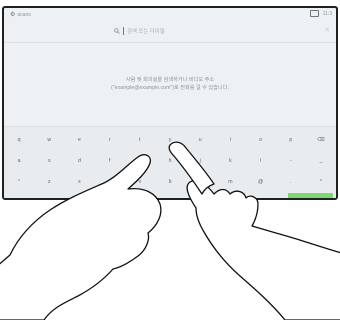 This screenshot has height=320, width=340. I want to click on key-m: m, so click(230, 181).